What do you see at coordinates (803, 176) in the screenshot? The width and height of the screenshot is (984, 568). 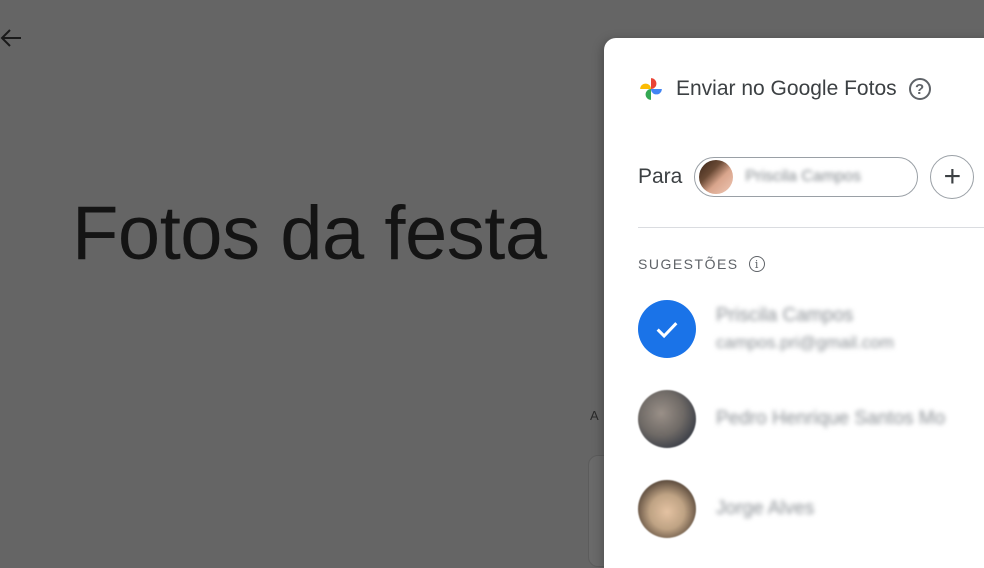 I see `recipient-name: Priscila Campos` at bounding box center [803, 176].